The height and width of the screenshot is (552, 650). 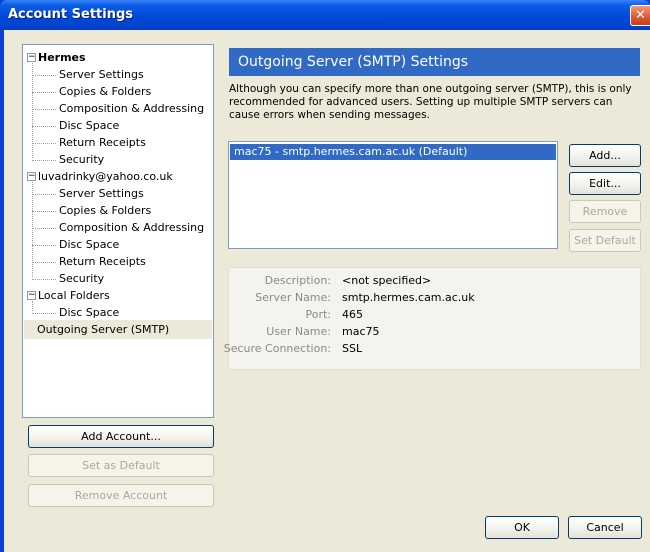 What do you see at coordinates (605, 240) in the screenshot?
I see `set-default-server-button: Set Default` at bounding box center [605, 240].